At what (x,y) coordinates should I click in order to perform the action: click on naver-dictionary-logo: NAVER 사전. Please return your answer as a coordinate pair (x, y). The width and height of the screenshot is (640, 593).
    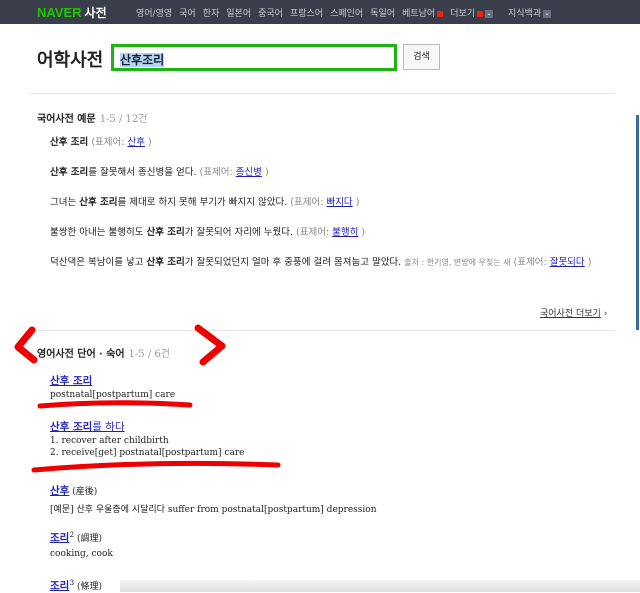
    Looking at the image, I should click on (72, 12).